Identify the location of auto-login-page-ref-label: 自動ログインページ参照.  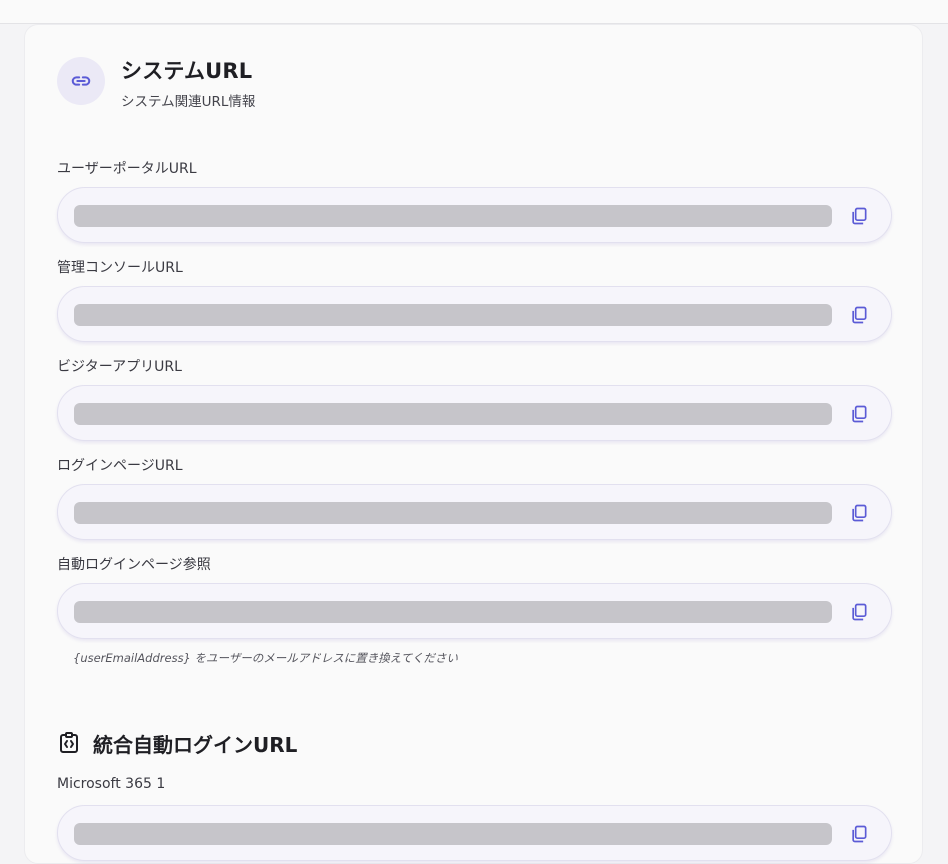
(134, 565).